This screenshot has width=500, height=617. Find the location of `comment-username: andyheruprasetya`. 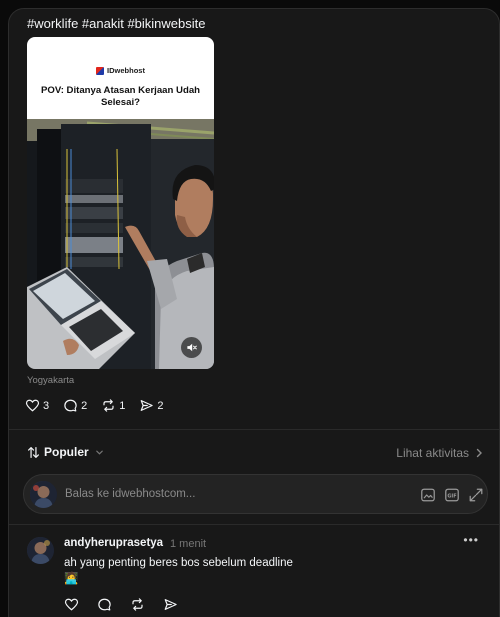

comment-username: andyheruprasetya is located at coordinates (113, 543).